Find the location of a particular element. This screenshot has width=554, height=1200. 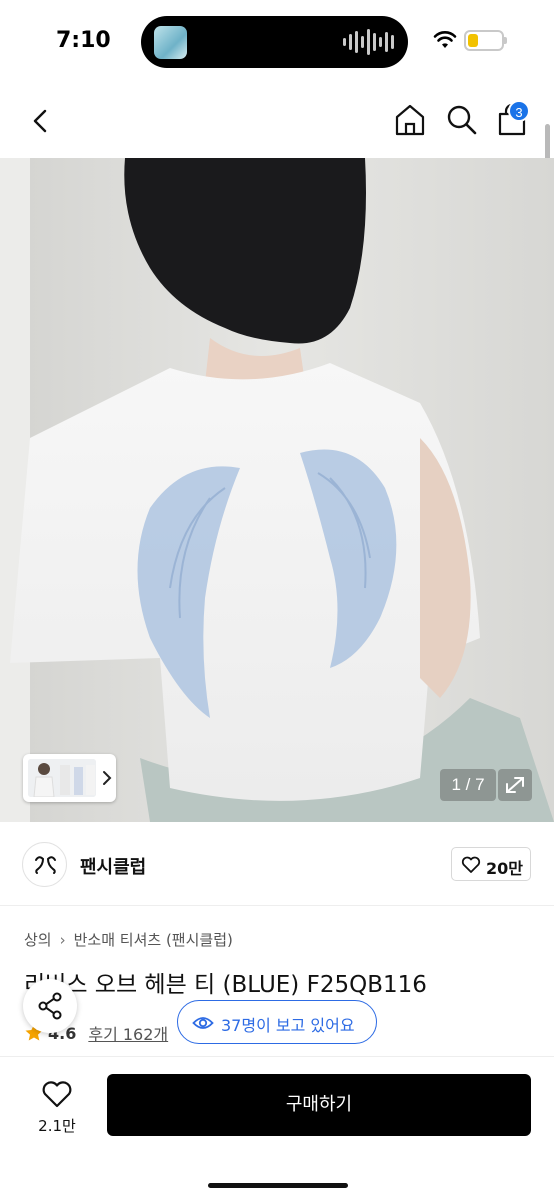

status-time: 7:10 is located at coordinates (83, 40).